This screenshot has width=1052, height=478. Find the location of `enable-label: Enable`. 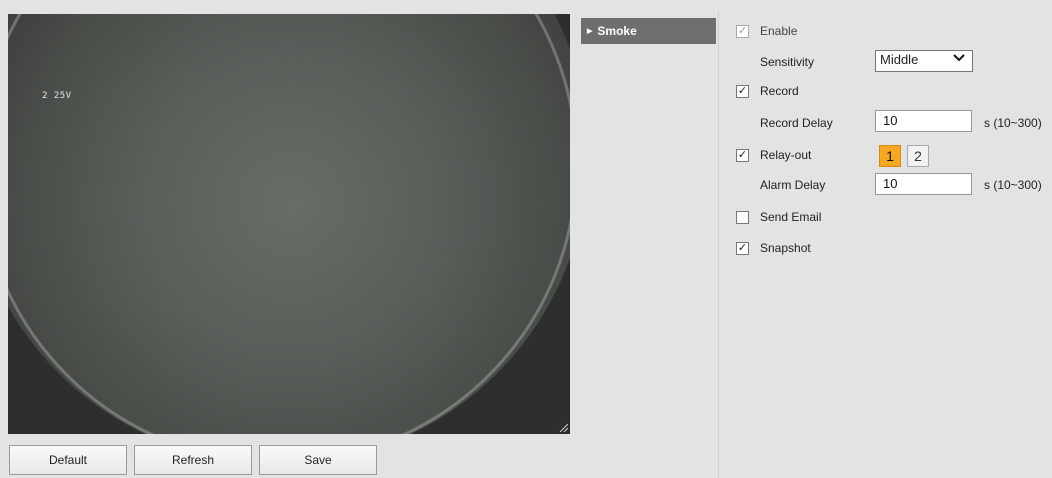

enable-label: Enable is located at coordinates (779, 31).